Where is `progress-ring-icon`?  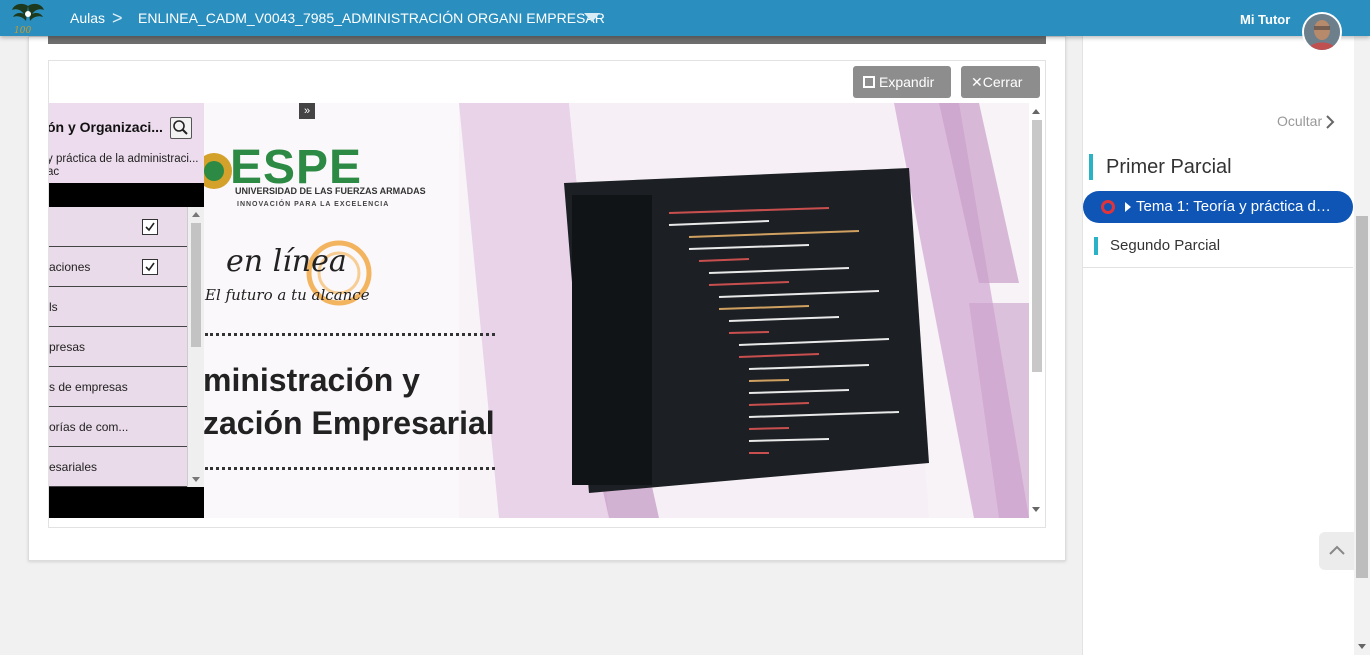 progress-ring-icon is located at coordinates (1108, 207).